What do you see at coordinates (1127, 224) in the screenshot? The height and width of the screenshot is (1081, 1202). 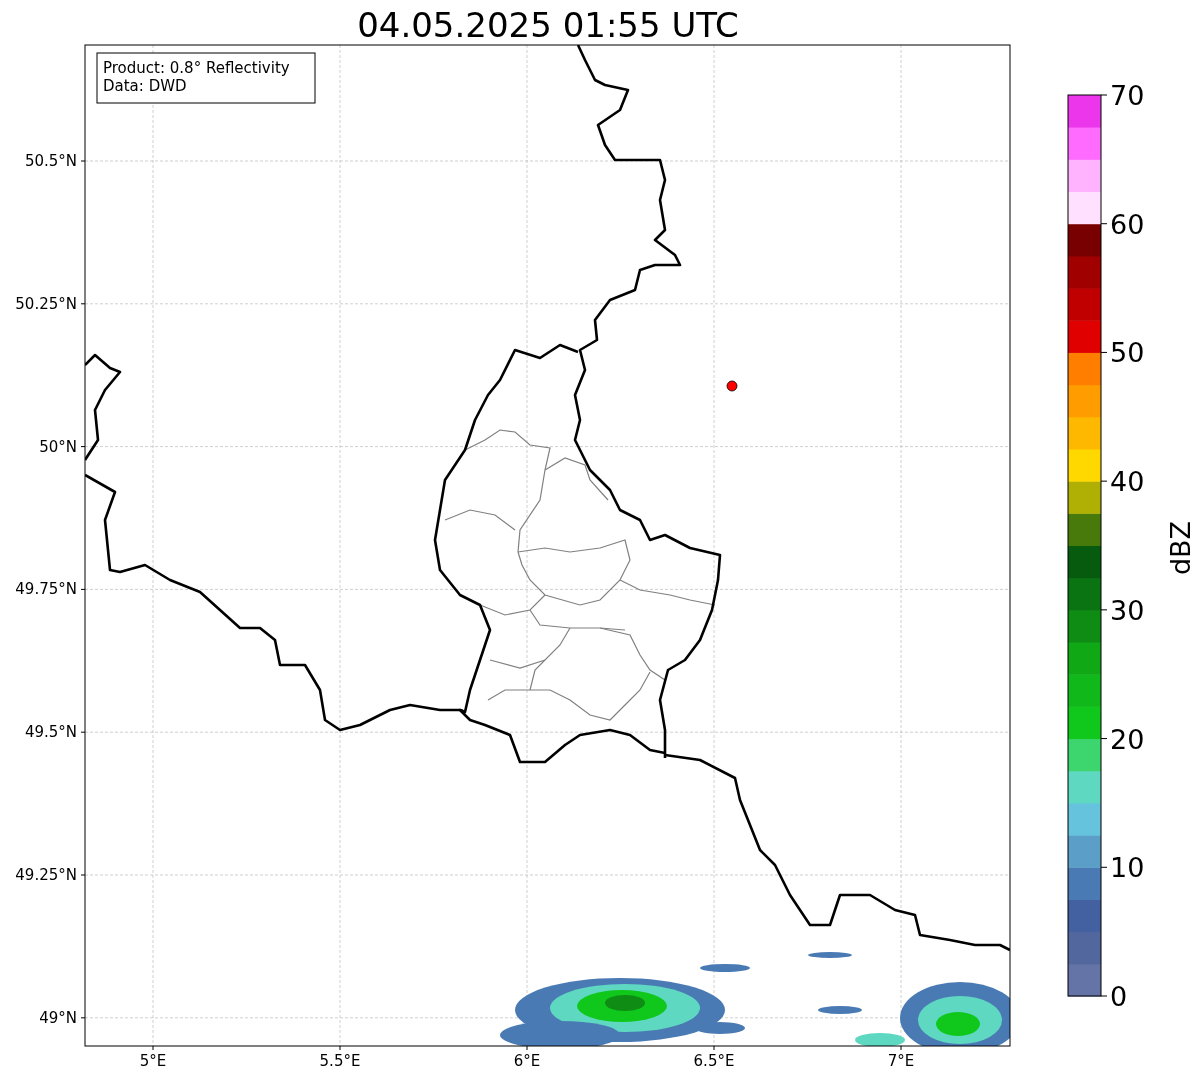 I see `colorbar-tick-label: 60` at bounding box center [1127, 224].